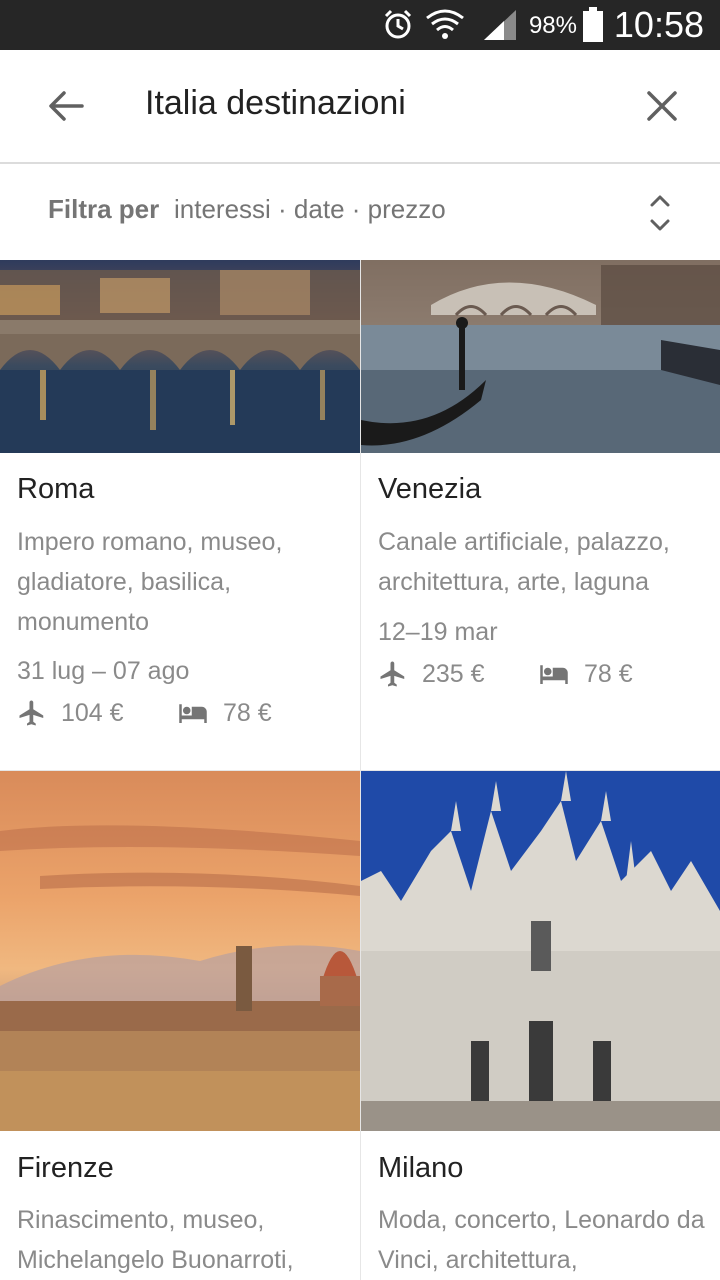  I want to click on battery-icon, so click(593, 24).